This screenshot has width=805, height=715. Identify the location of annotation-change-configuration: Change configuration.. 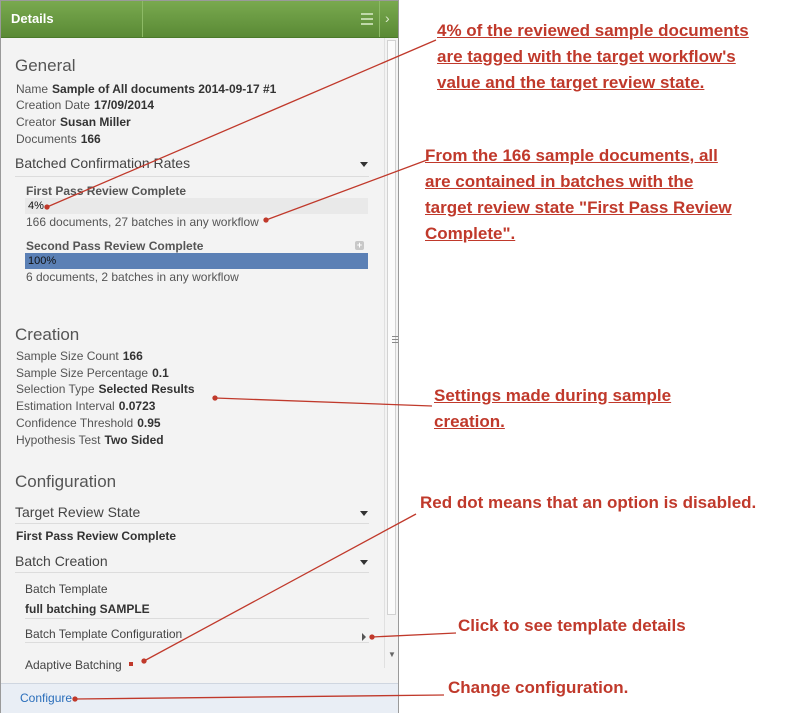
(538, 687).